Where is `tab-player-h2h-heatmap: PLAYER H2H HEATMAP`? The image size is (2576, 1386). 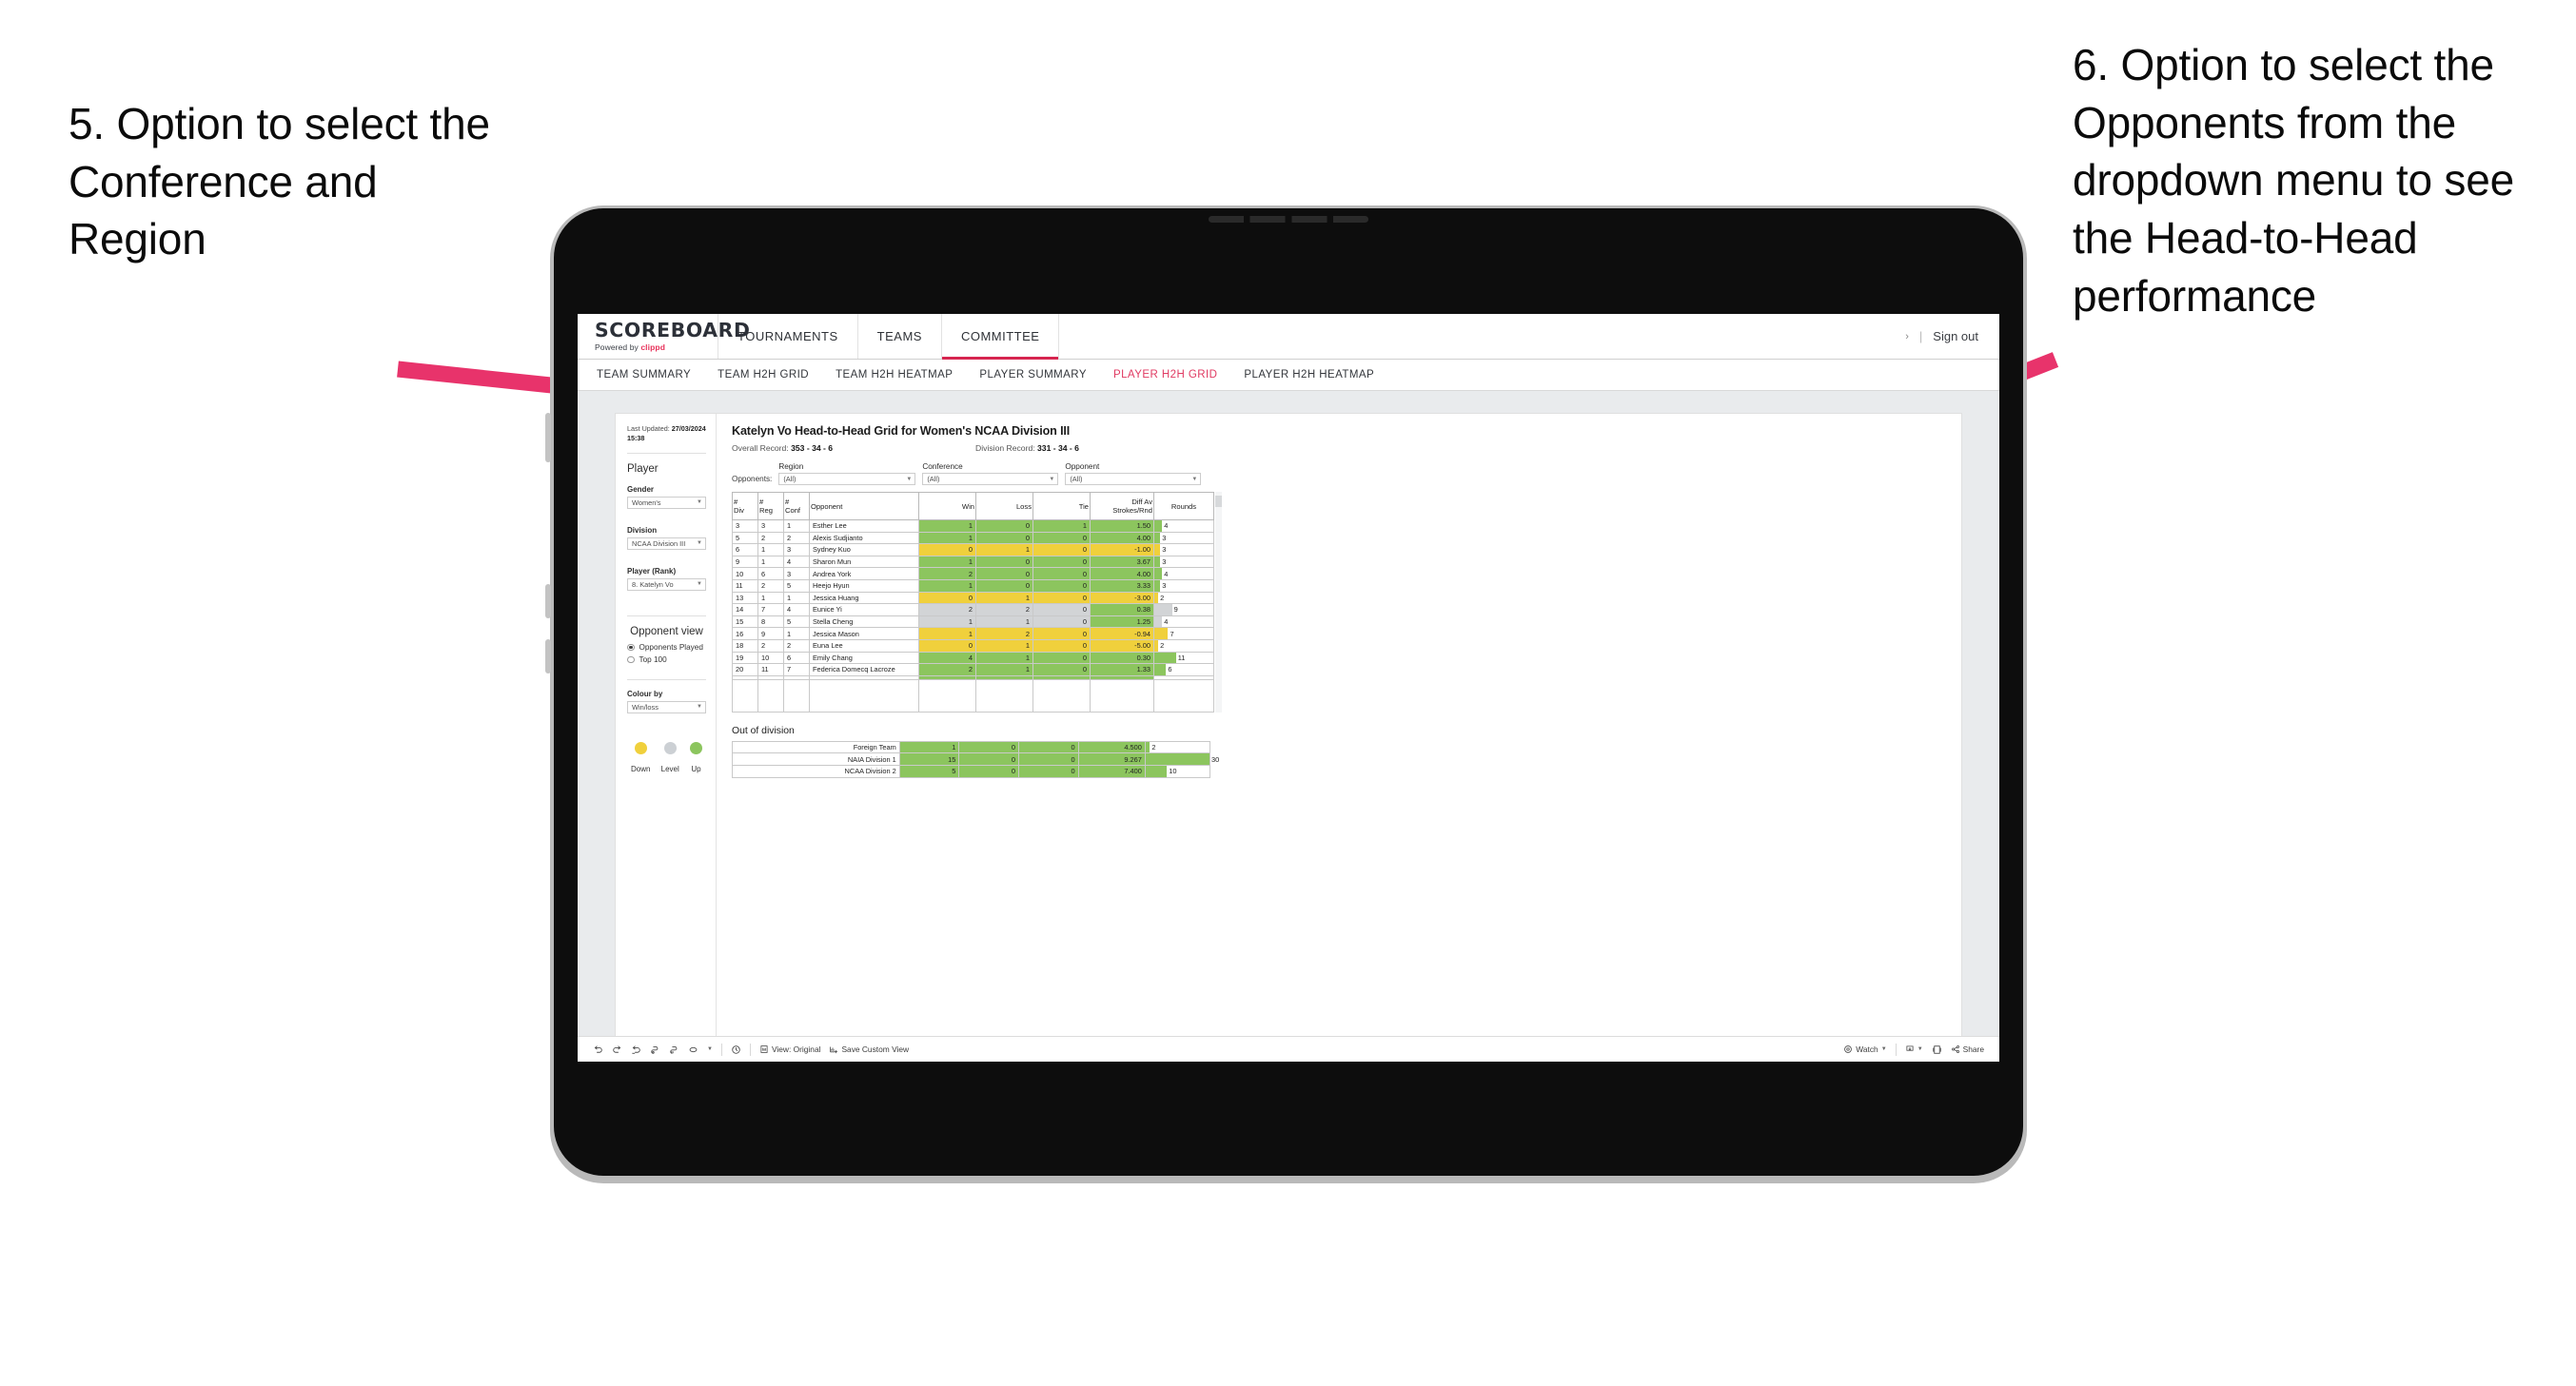
tab-player-h2h-heatmap: PLAYER H2H HEATMAP is located at coordinates (1309, 375).